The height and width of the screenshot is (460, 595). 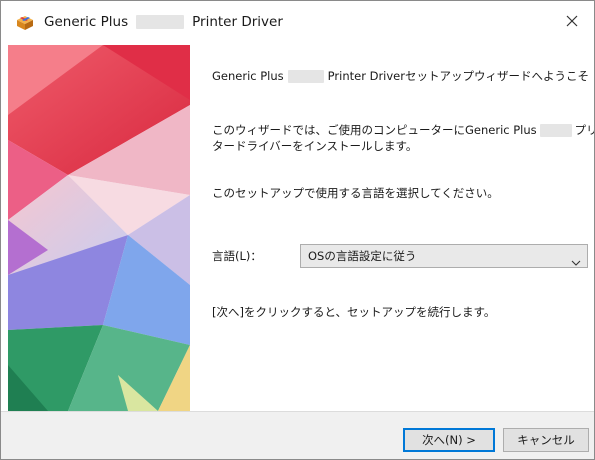 What do you see at coordinates (248, 76) in the screenshot?
I see `welcome-prefix: Generic Plus` at bounding box center [248, 76].